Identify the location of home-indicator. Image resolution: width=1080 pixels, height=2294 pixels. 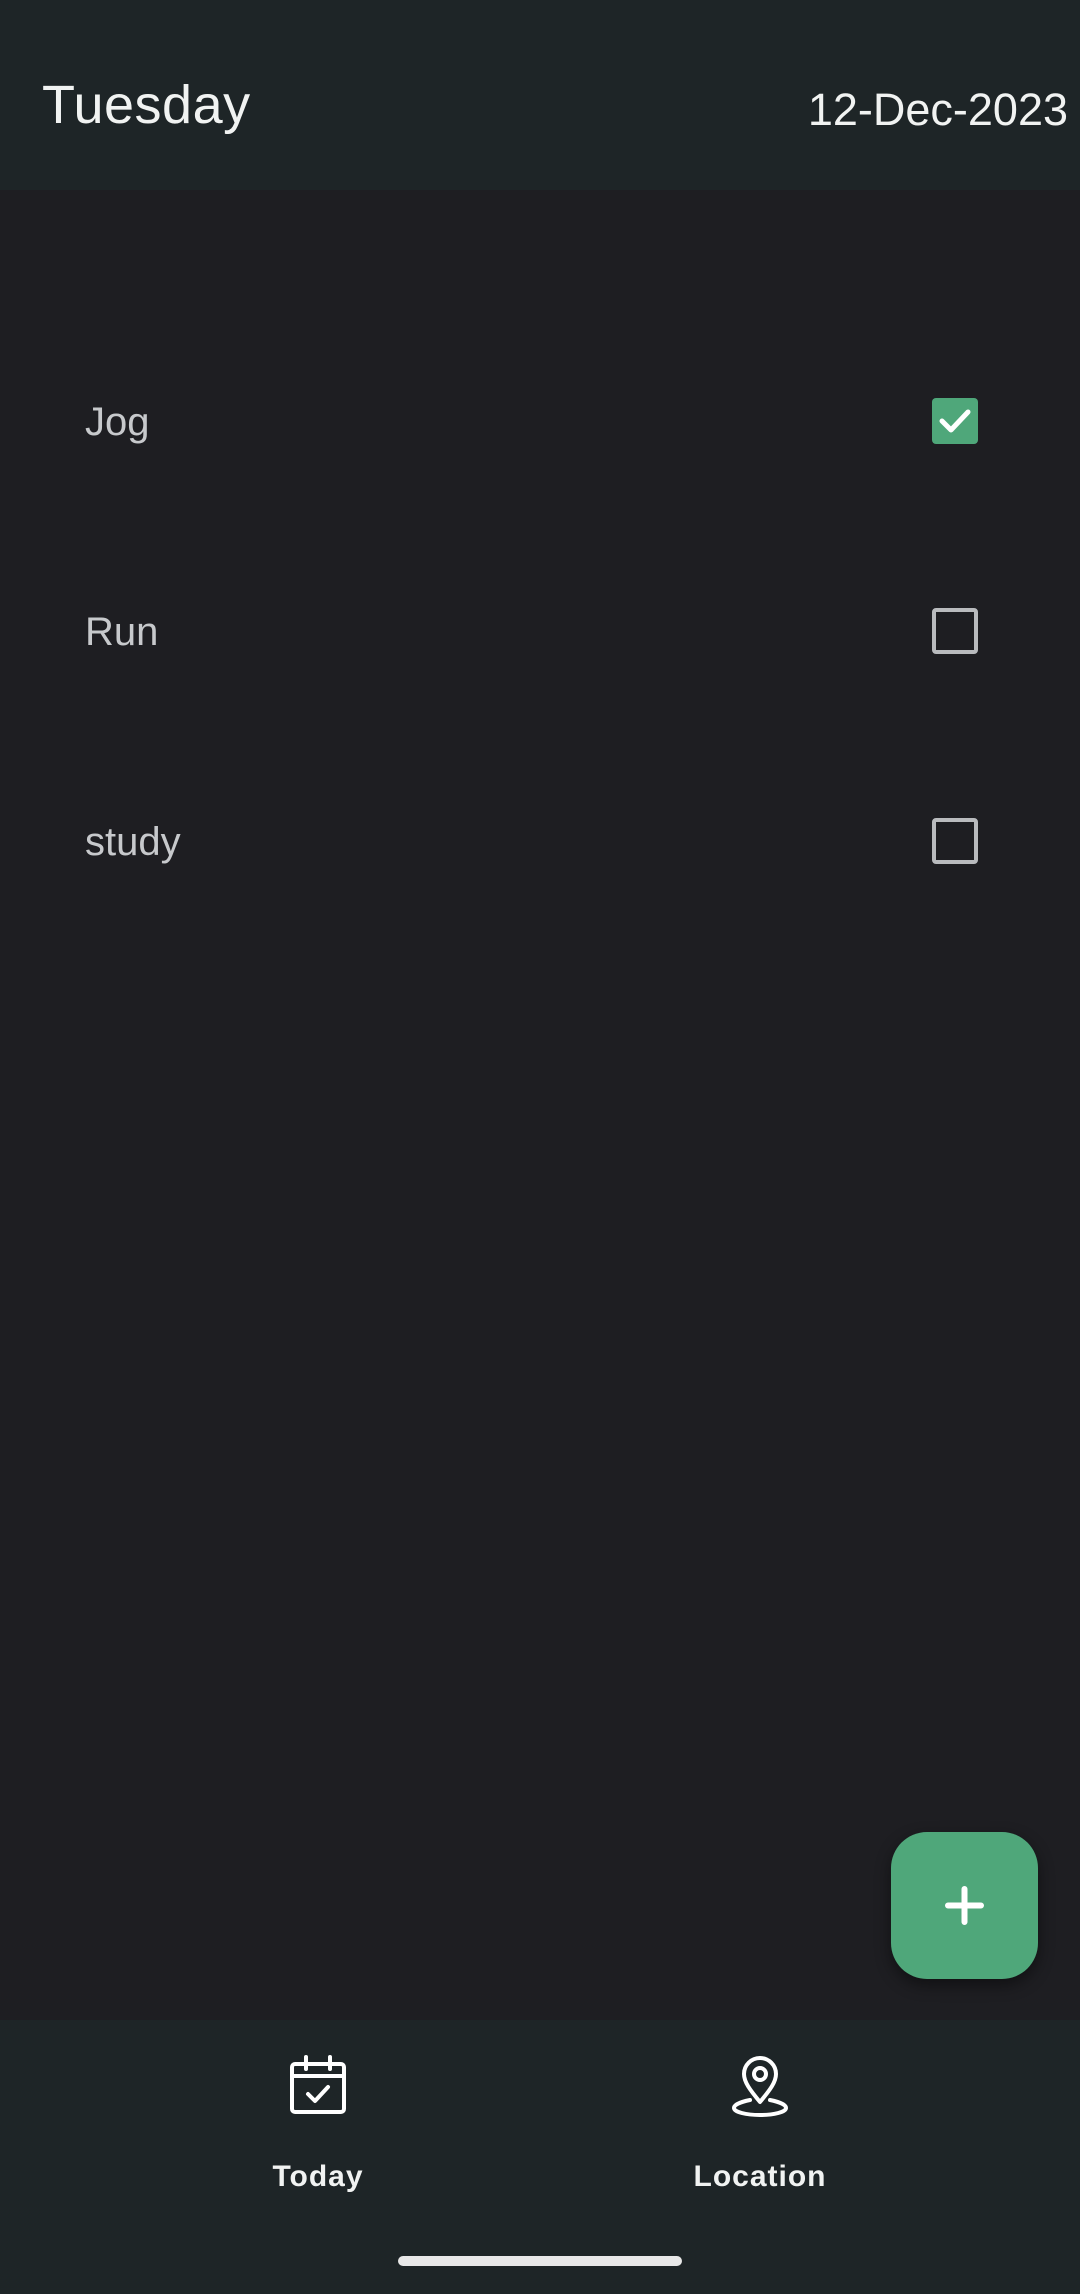
(540, 2261).